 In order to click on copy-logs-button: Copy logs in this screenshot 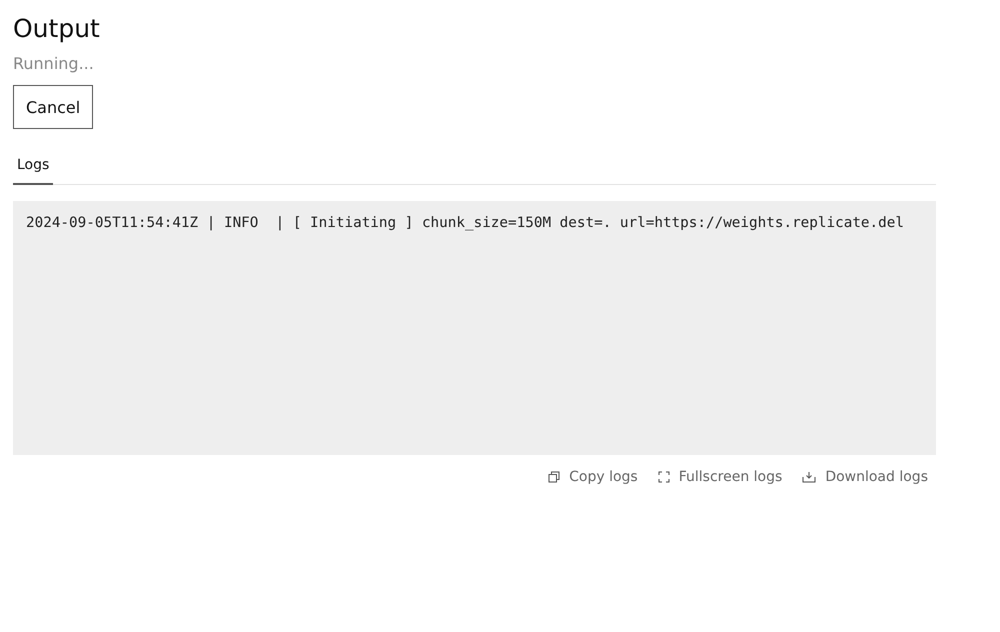, I will do `click(593, 477)`.